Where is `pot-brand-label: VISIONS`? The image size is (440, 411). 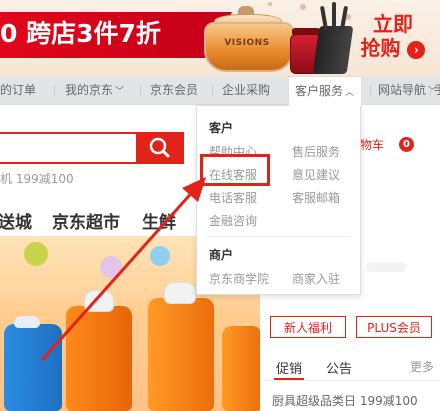
pot-brand-label: VISIONS is located at coordinates (247, 43).